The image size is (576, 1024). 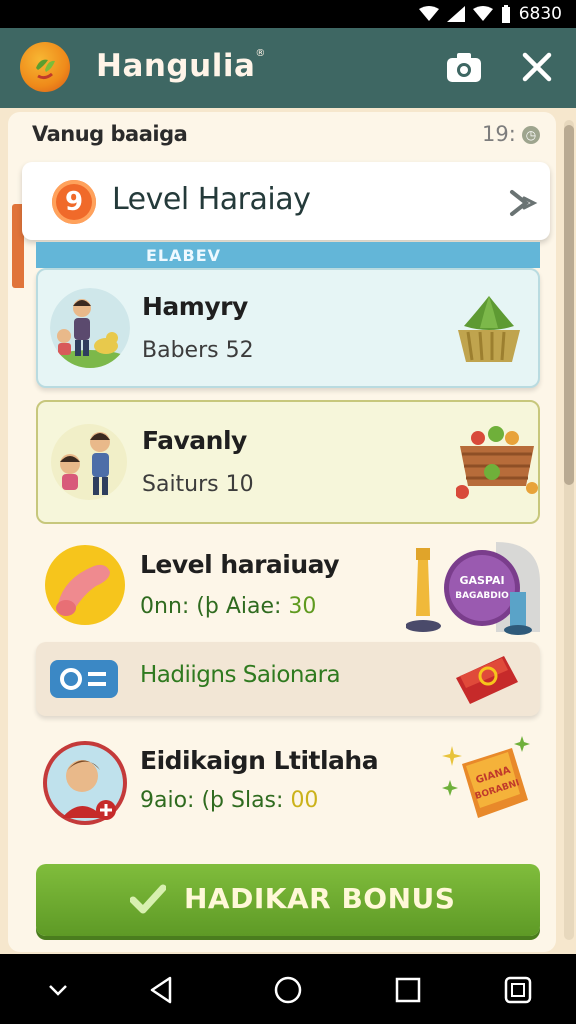 I want to click on subheader-title: Vanug baaiga, so click(x=110, y=134).